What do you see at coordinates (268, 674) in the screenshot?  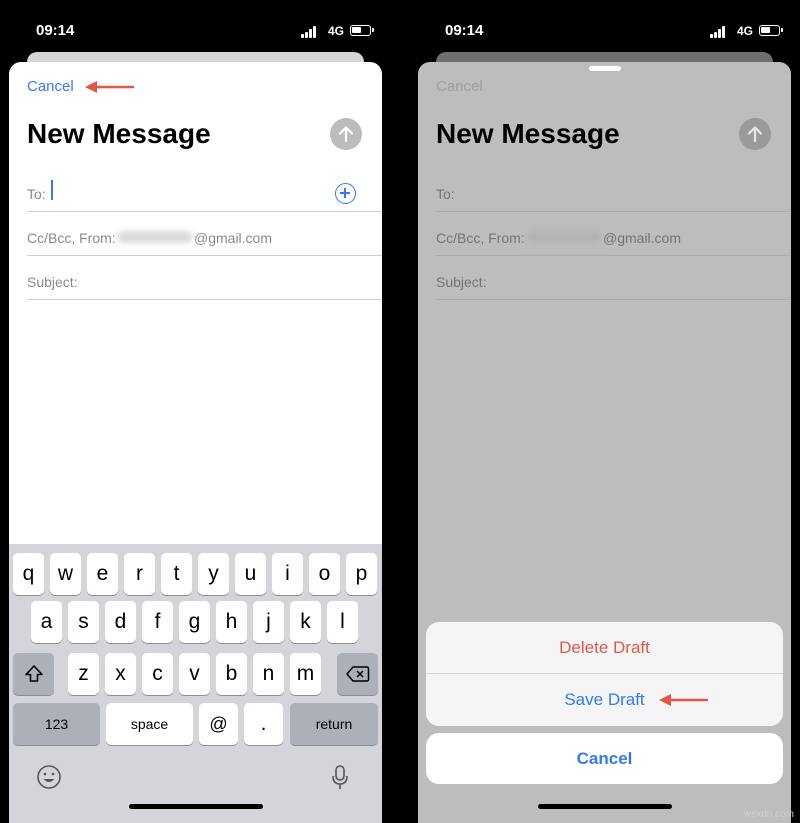 I see `key-n: n` at bounding box center [268, 674].